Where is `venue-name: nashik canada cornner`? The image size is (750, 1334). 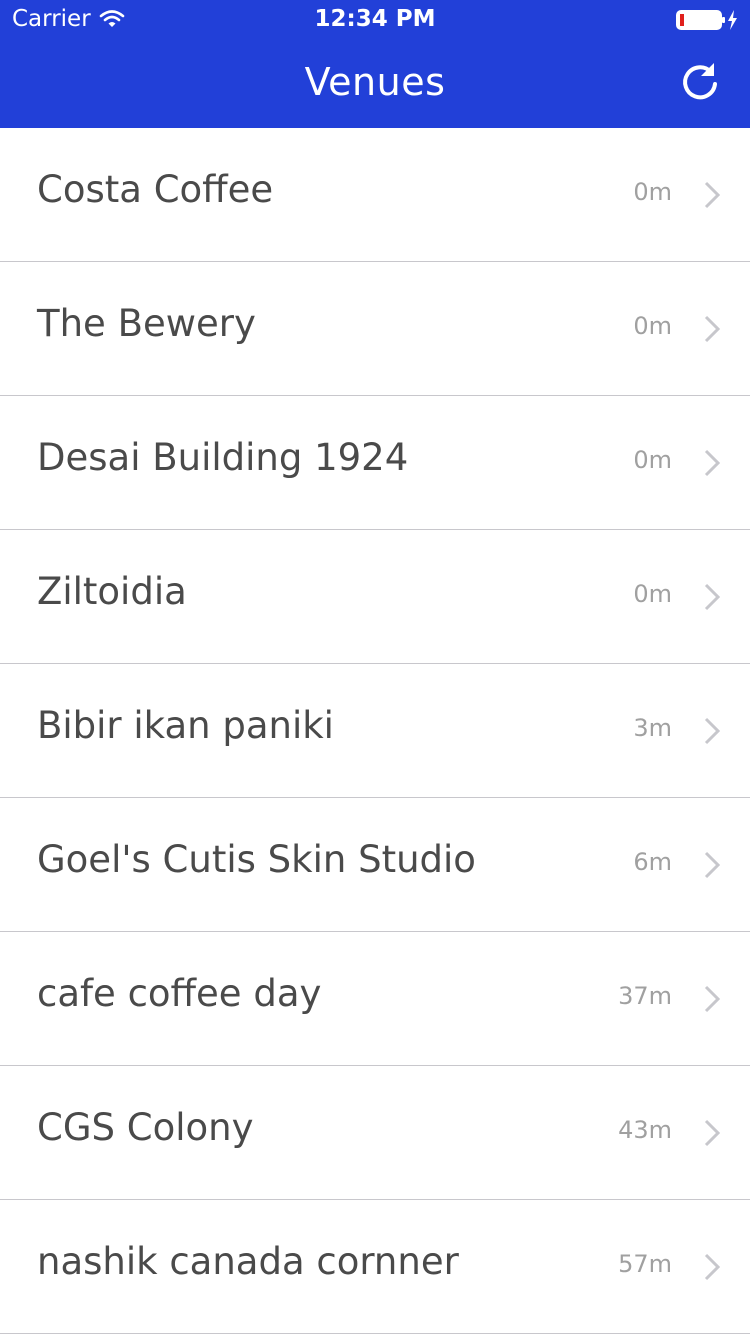
venue-name: nashik canada cornner is located at coordinates (248, 1261).